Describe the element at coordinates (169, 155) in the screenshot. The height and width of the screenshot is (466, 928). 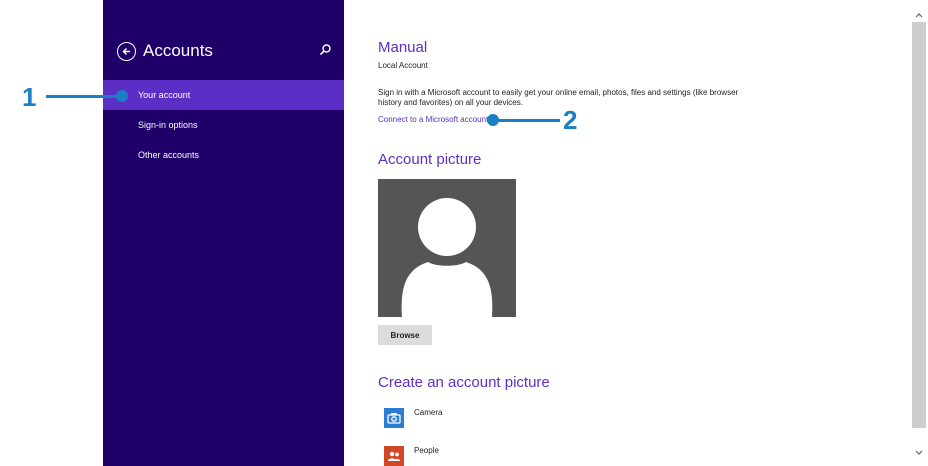
I see `nav-item-label: Other accounts` at that location.